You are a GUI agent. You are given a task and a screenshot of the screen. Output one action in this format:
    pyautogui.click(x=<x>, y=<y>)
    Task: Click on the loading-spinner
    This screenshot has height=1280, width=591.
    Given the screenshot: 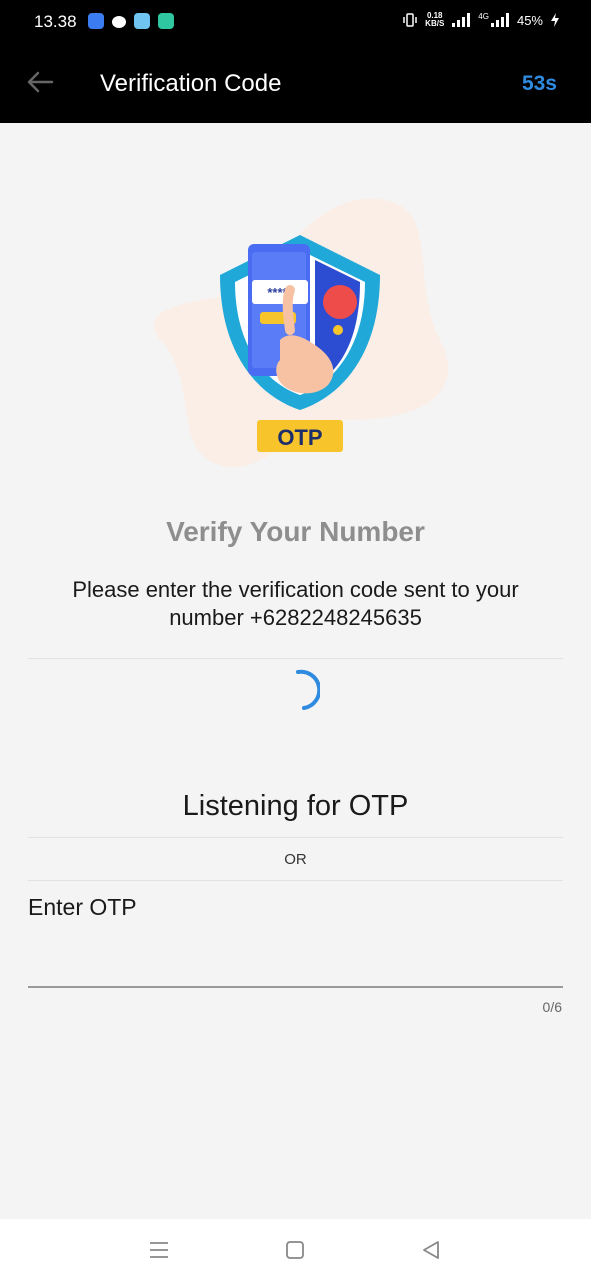 What is the action you would take?
    pyautogui.click(x=308, y=689)
    